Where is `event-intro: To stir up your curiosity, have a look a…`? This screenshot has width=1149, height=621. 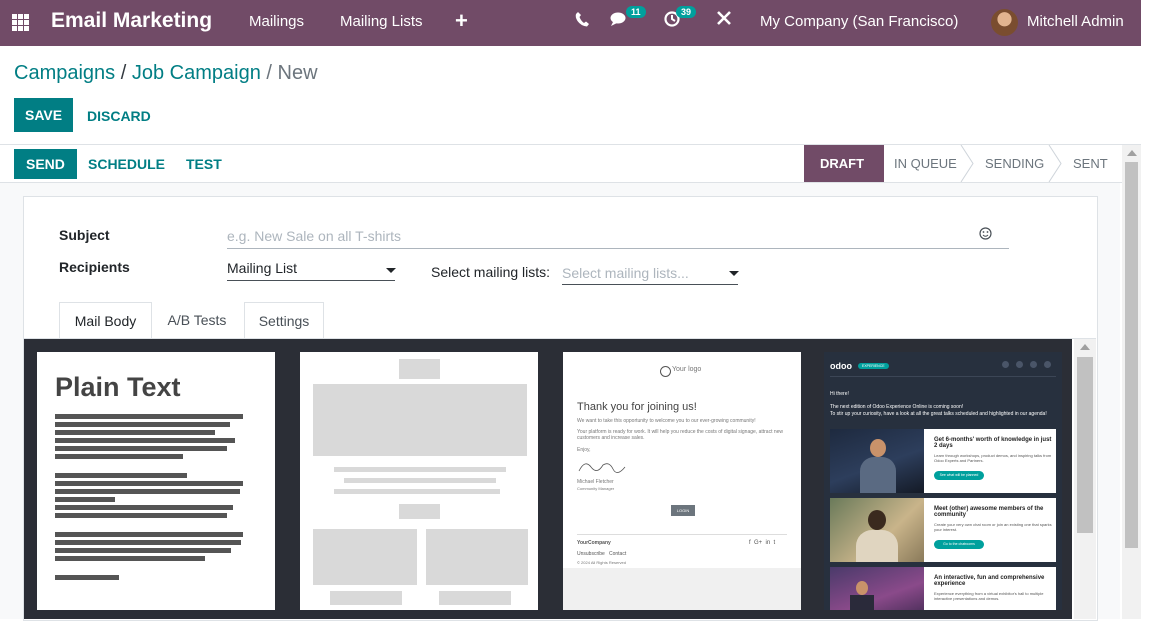
event-intro: To stir up your curiosity, have a look a… is located at coordinates (938, 414).